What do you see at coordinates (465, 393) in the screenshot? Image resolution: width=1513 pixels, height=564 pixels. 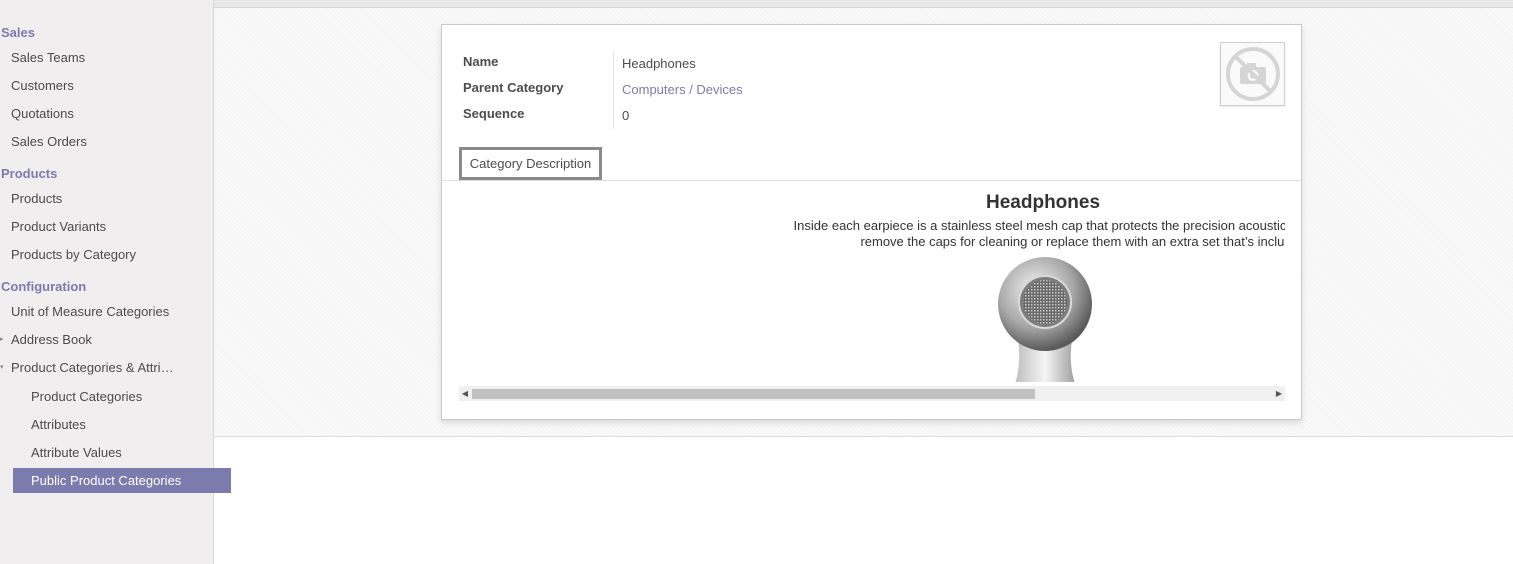 I see `scroll-left-icon: ◀` at bounding box center [465, 393].